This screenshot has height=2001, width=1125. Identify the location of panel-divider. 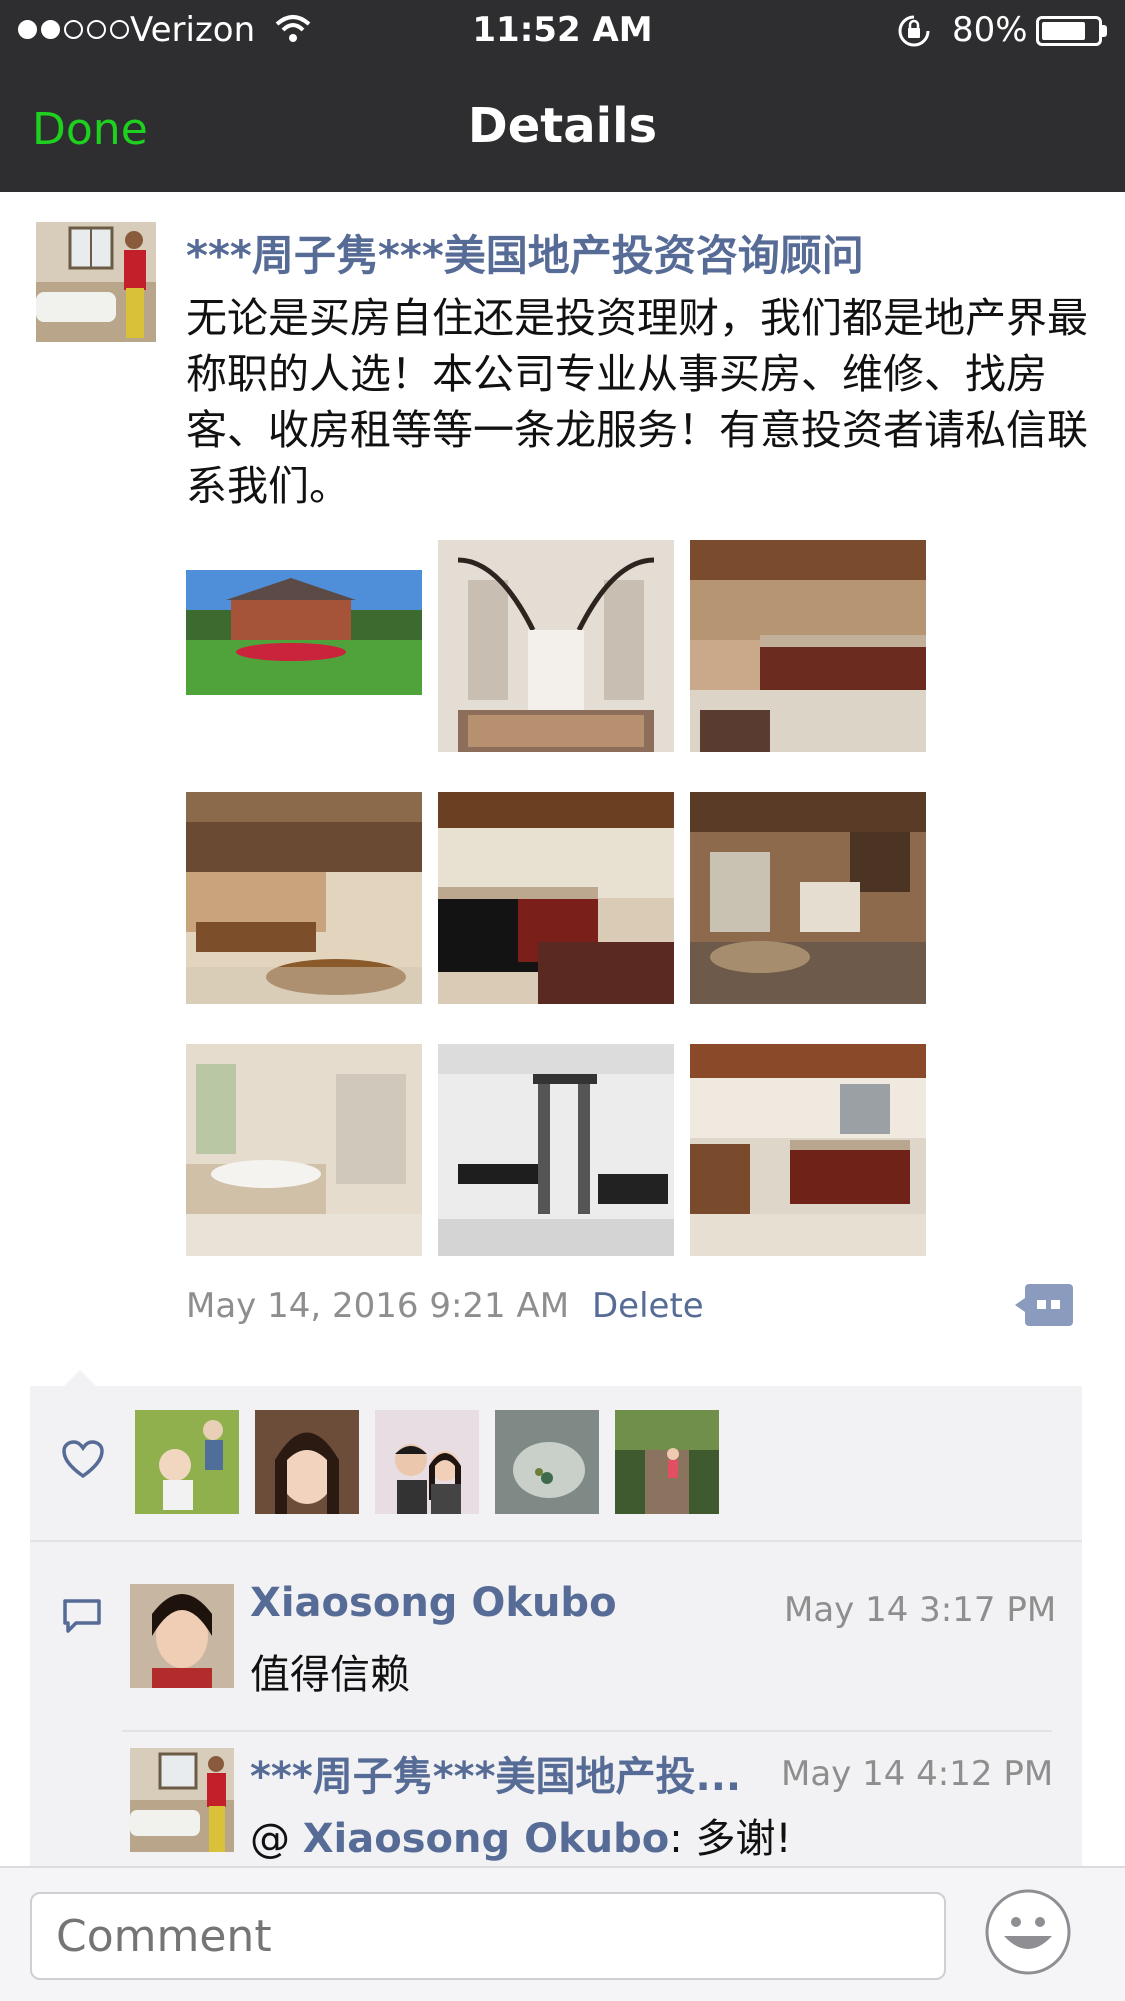
(556, 1541).